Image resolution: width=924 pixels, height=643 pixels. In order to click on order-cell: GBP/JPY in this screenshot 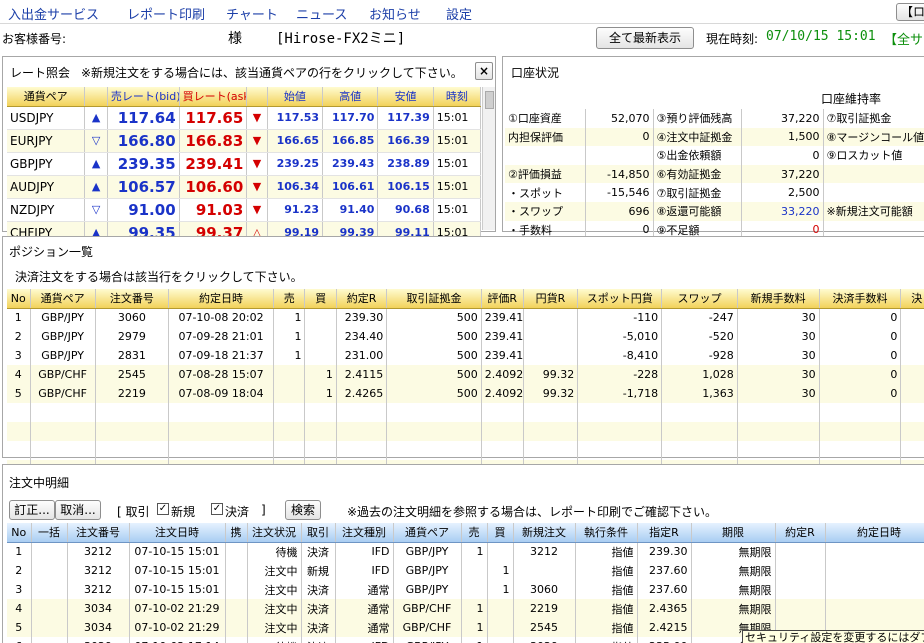, I will do `click(427, 570)`.